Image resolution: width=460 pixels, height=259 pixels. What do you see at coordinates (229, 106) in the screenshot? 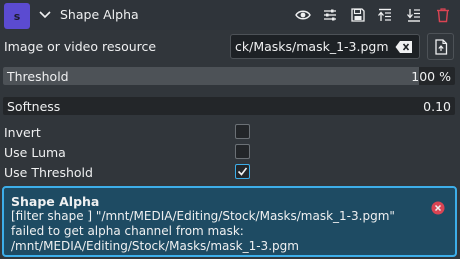
I see `softness-slider: Softness 0.10` at bounding box center [229, 106].